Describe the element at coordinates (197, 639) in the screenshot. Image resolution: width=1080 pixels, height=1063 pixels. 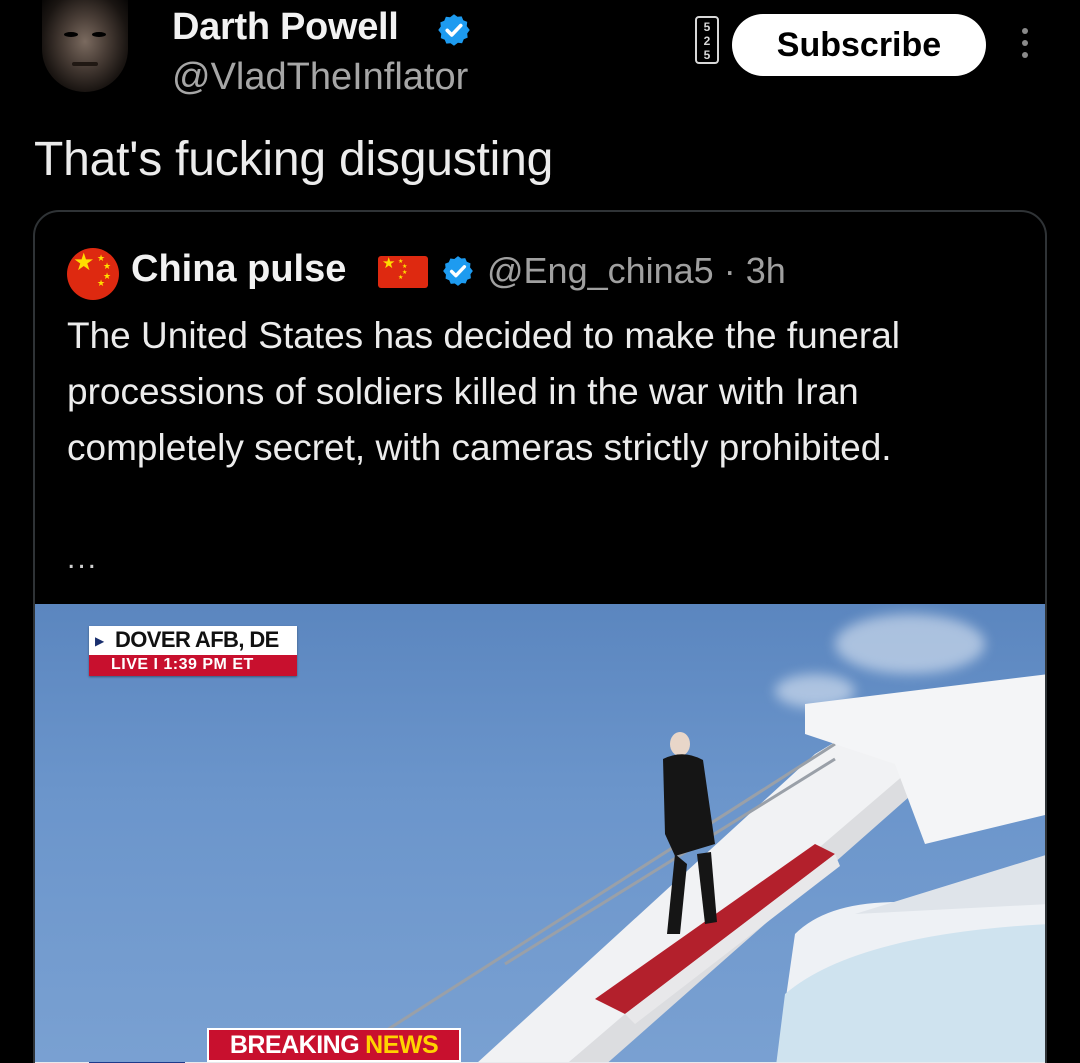
I see `location-text: DOVER AFB, DE` at that location.